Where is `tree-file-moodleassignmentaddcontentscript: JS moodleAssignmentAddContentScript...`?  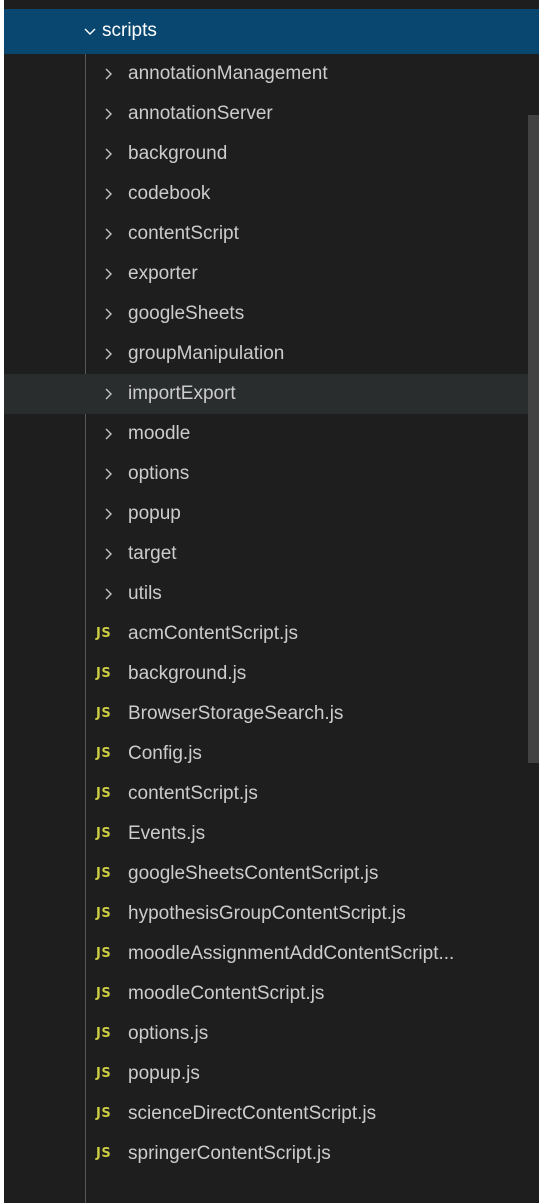
tree-file-moodleassignmentaddcontentscript: JS moodleAssignmentAddContentScript... is located at coordinates (271, 954).